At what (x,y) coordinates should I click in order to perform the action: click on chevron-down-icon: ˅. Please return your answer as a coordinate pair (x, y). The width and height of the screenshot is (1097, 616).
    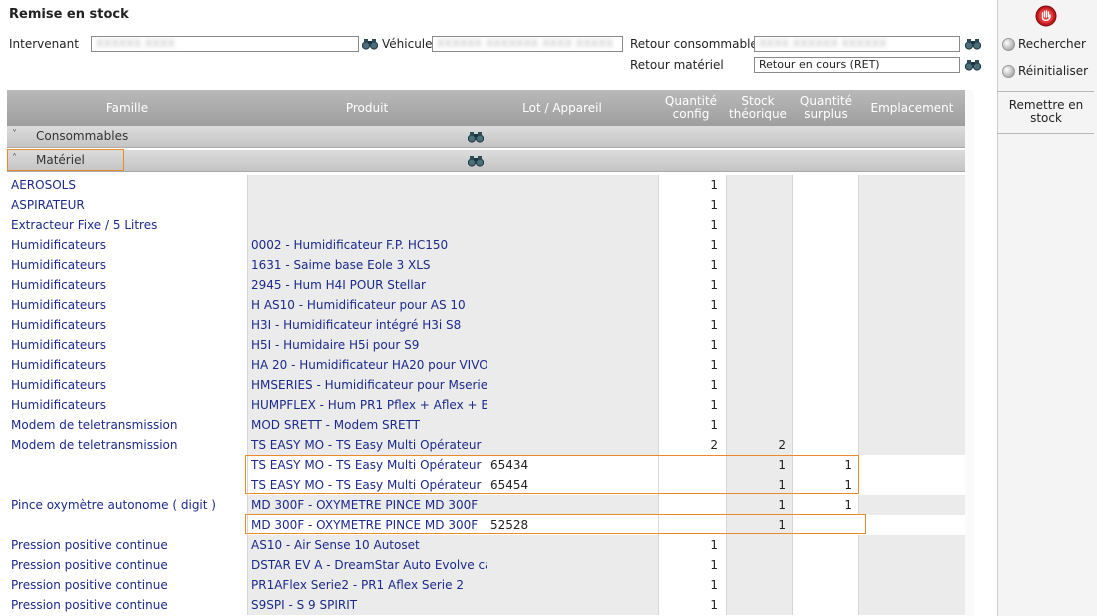
    Looking at the image, I should click on (14, 134).